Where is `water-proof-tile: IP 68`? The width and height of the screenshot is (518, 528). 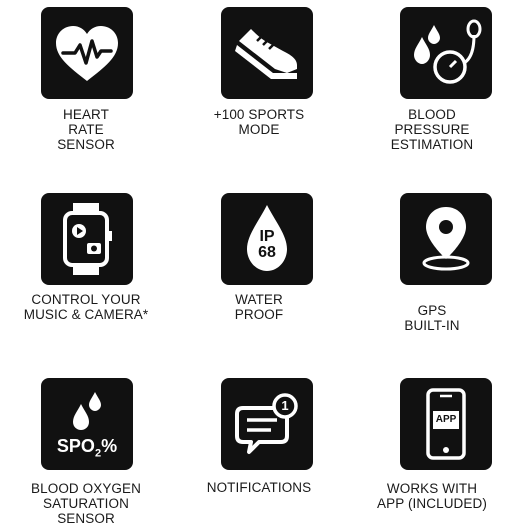
water-proof-tile: IP 68 is located at coordinates (267, 239).